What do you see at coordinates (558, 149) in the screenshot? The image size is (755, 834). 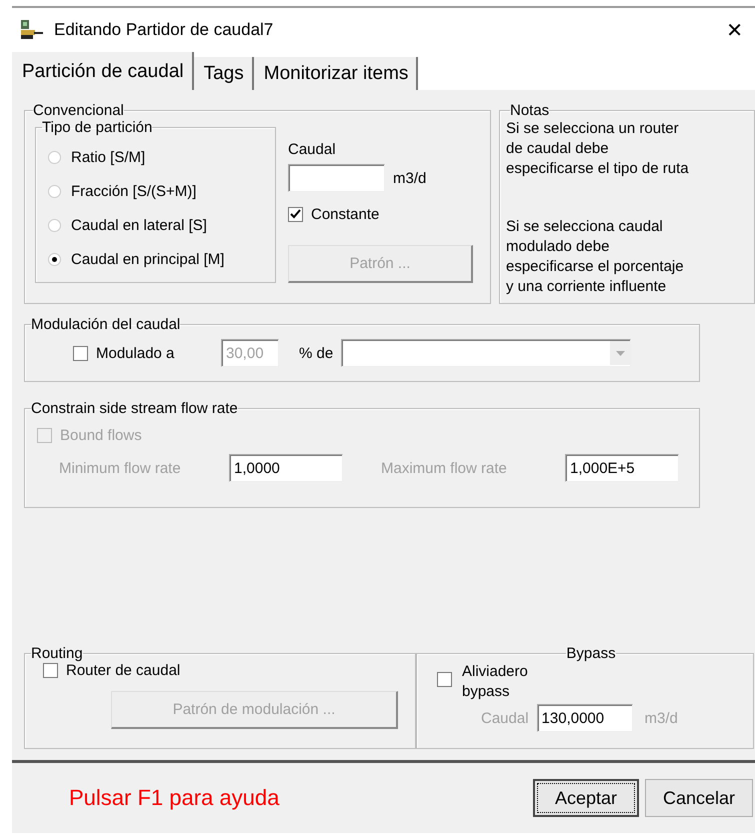 I see `note-line: de caudal debe` at bounding box center [558, 149].